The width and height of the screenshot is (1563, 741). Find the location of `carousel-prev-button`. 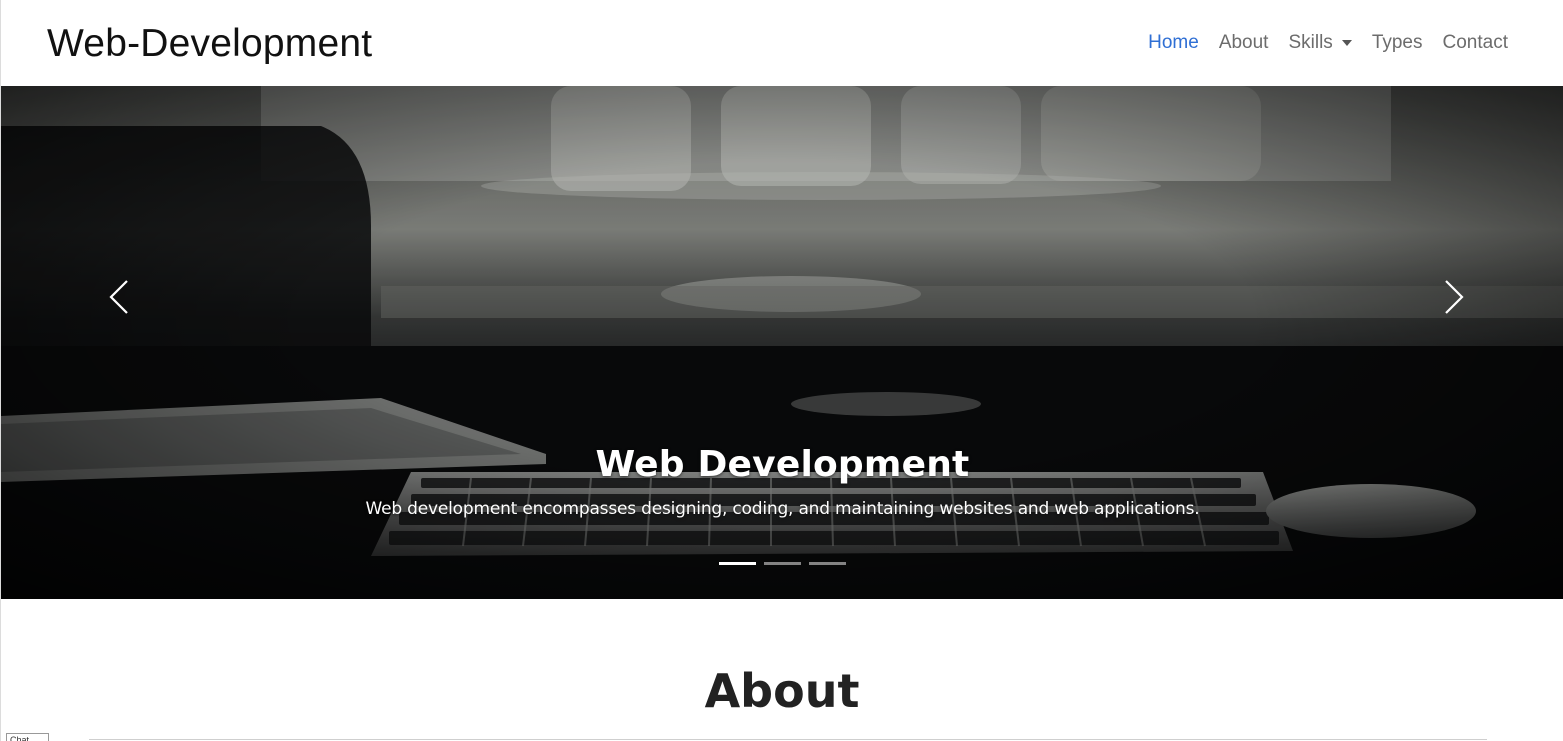

carousel-prev-button is located at coordinates (119, 297).